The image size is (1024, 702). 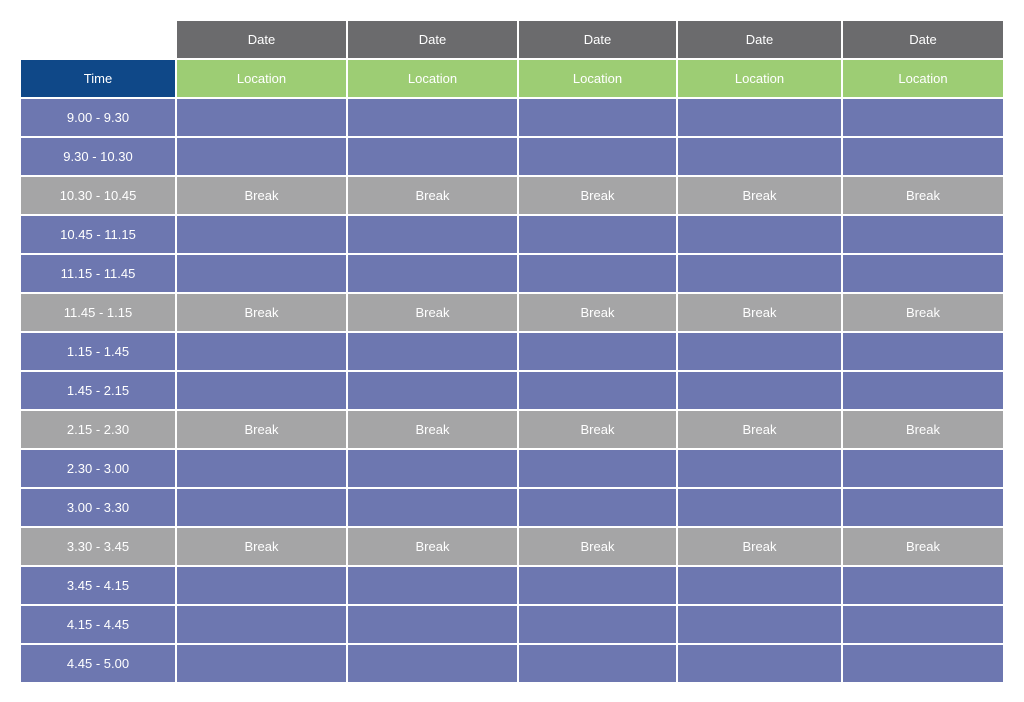 I want to click on time-slot-cell: 3.45 - 4.15, so click(x=98, y=585).